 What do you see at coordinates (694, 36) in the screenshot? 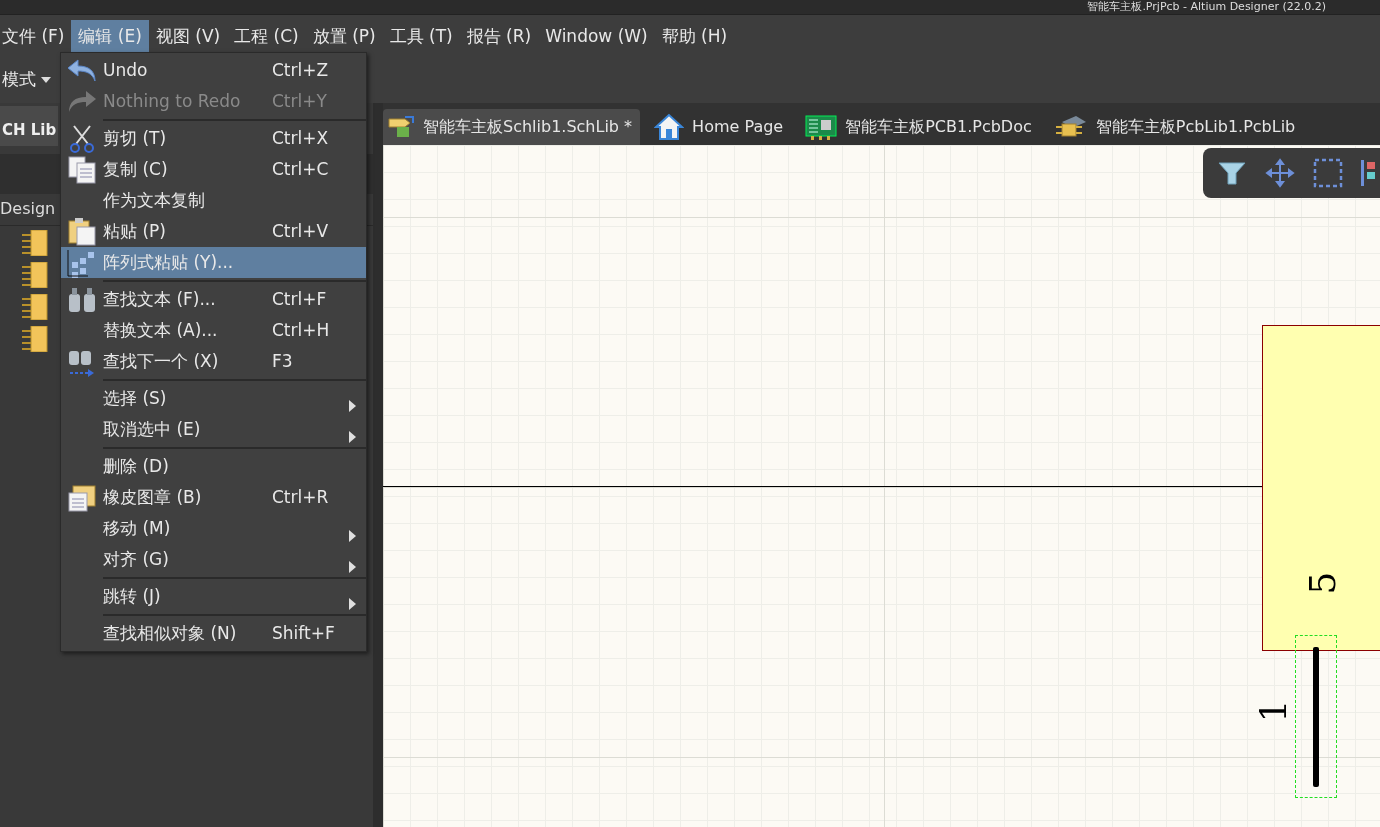
I see `menu-item: 帮助 (H)` at bounding box center [694, 36].